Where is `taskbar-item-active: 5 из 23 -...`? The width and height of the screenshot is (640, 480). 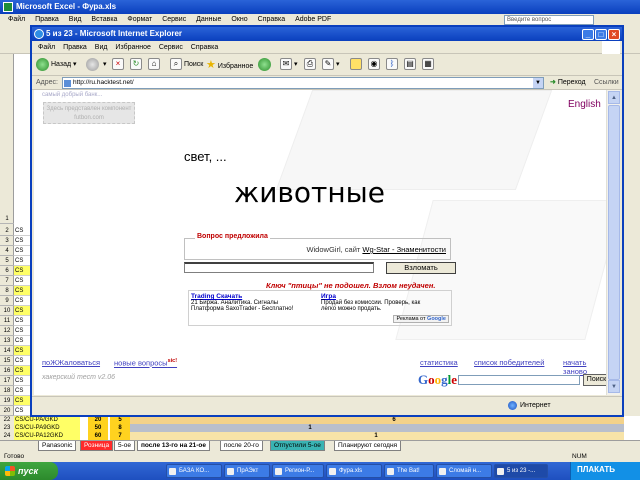 taskbar-item-active: 5 из 23 -... is located at coordinates (521, 471).